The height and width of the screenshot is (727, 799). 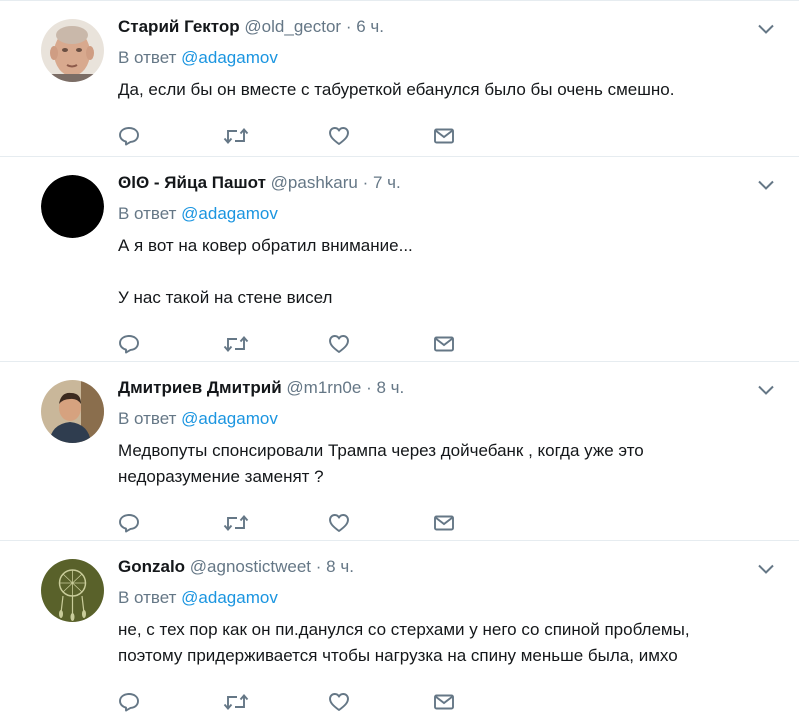 I want to click on timestamp: 7 ч., so click(x=387, y=182).